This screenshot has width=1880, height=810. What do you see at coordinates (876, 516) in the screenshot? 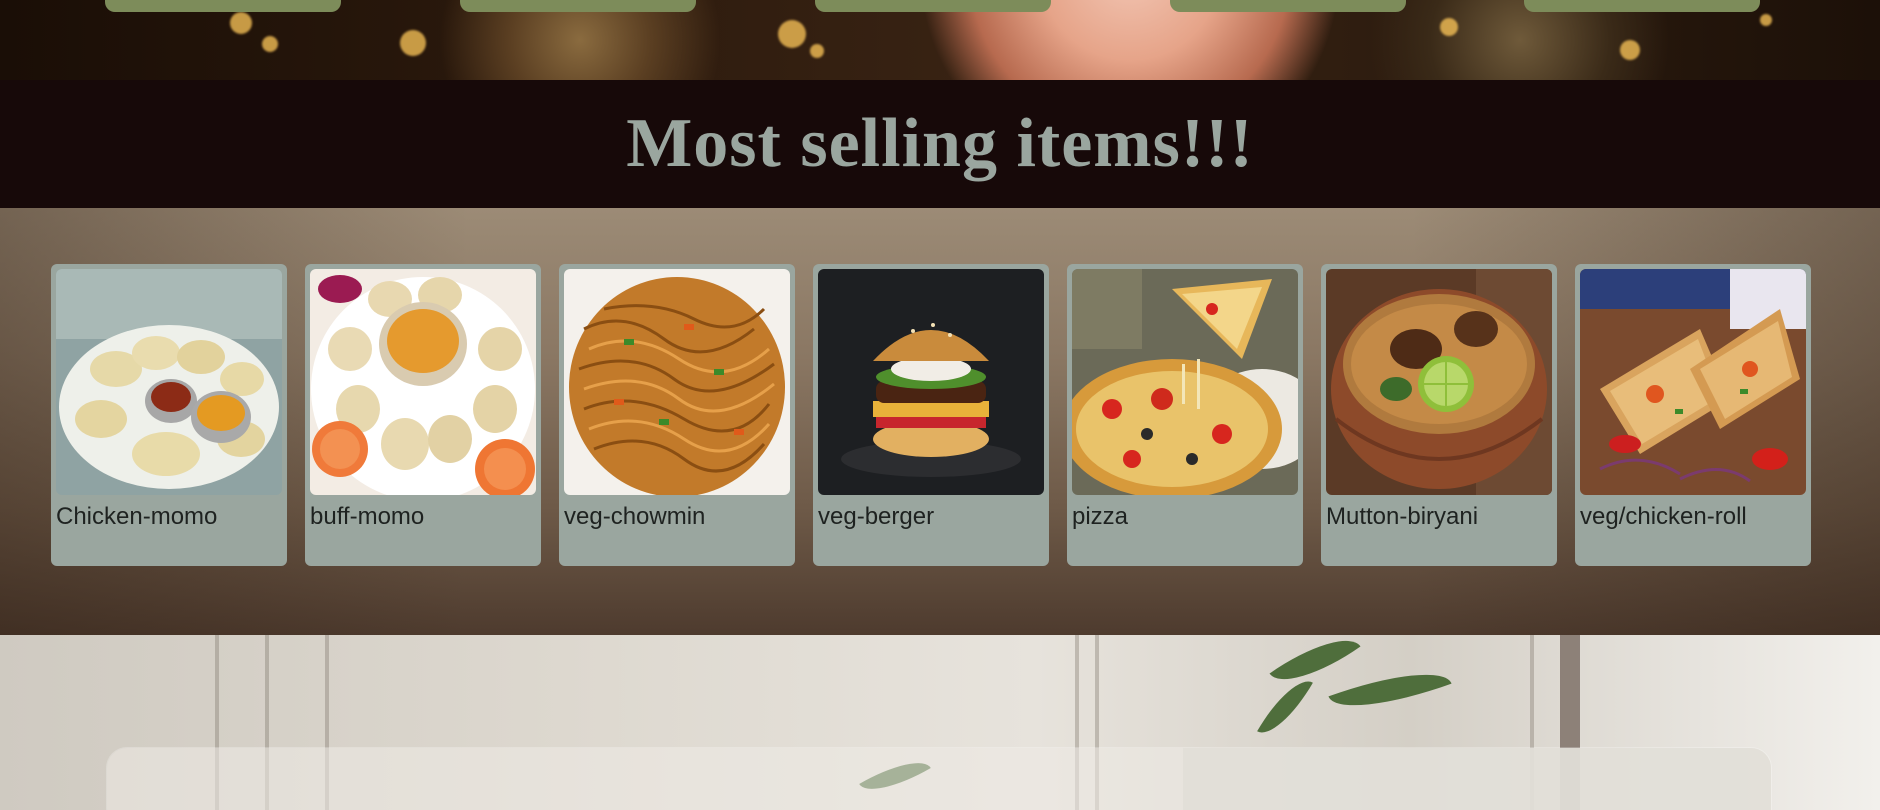
I see `item-label: veg-berger` at bounding box center [876, 516].